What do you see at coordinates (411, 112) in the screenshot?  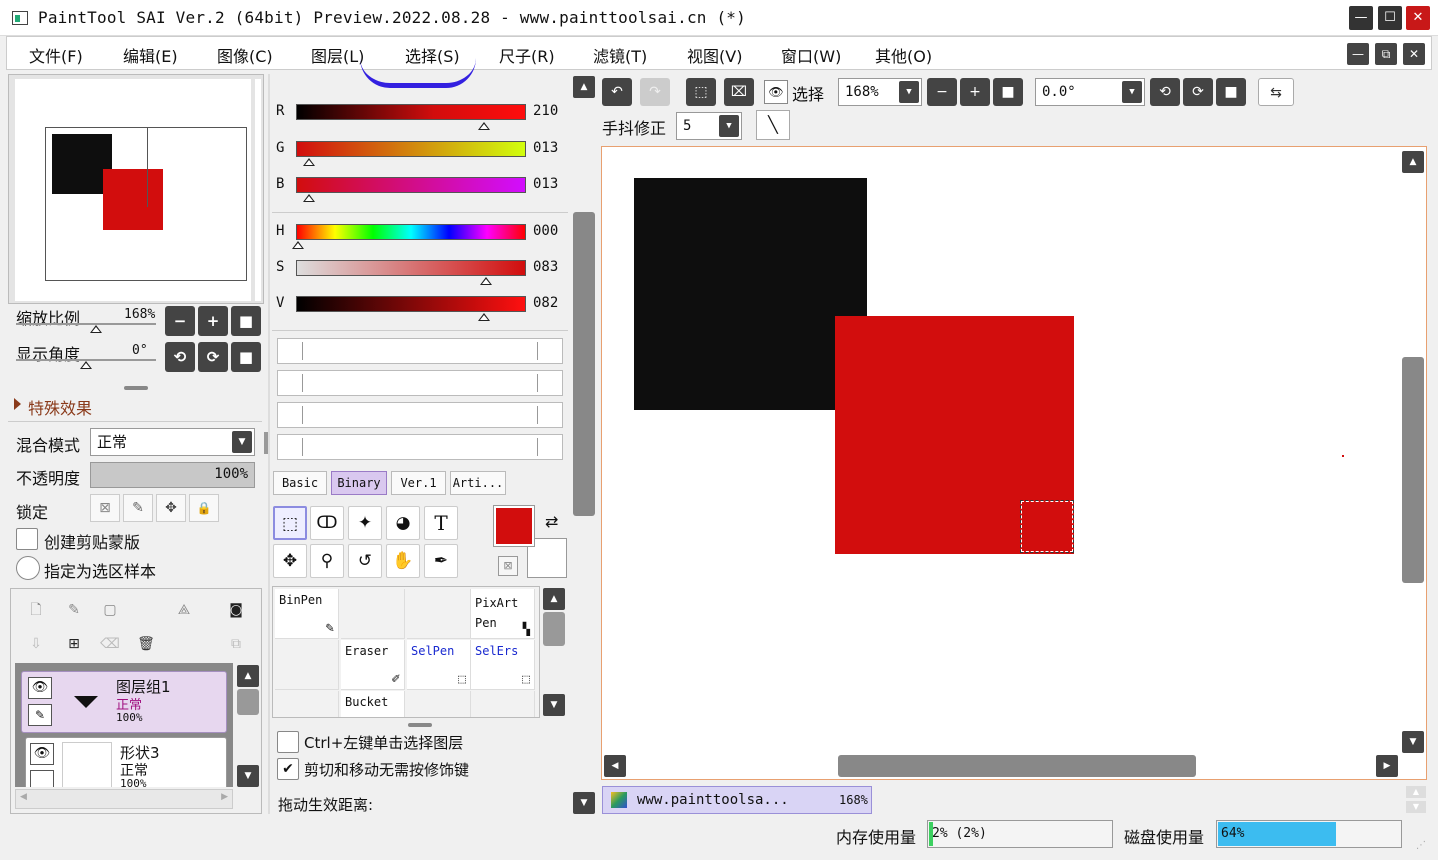 I see `r-slider` at bounding box center [411, 112].